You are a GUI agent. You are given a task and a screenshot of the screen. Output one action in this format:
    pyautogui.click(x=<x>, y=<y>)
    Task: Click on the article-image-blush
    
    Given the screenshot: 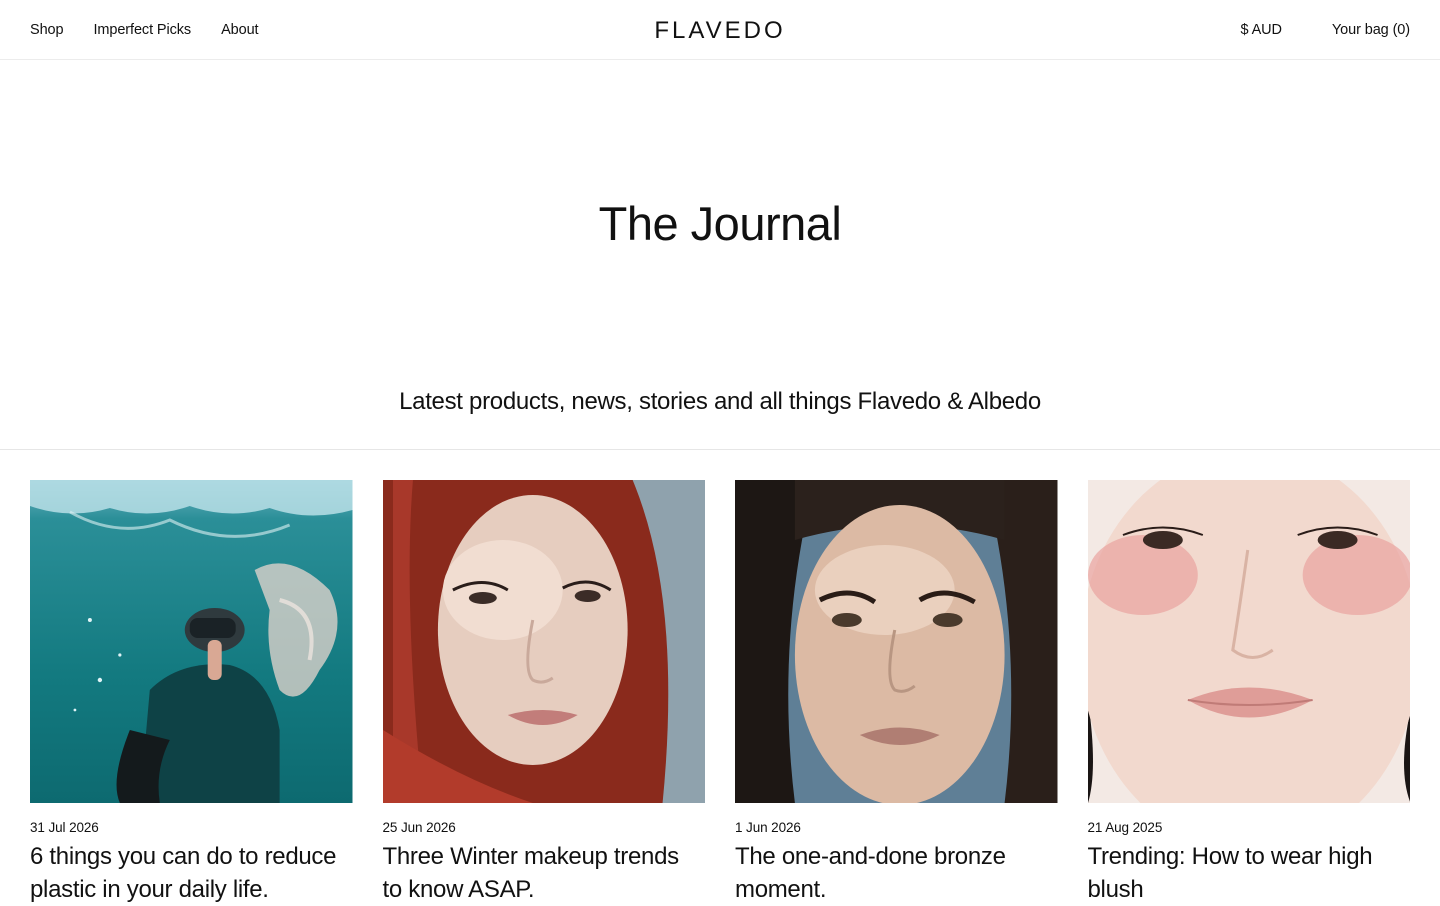 What is the action you would take?
    pyautogui.click(x=1248, y=641)
    